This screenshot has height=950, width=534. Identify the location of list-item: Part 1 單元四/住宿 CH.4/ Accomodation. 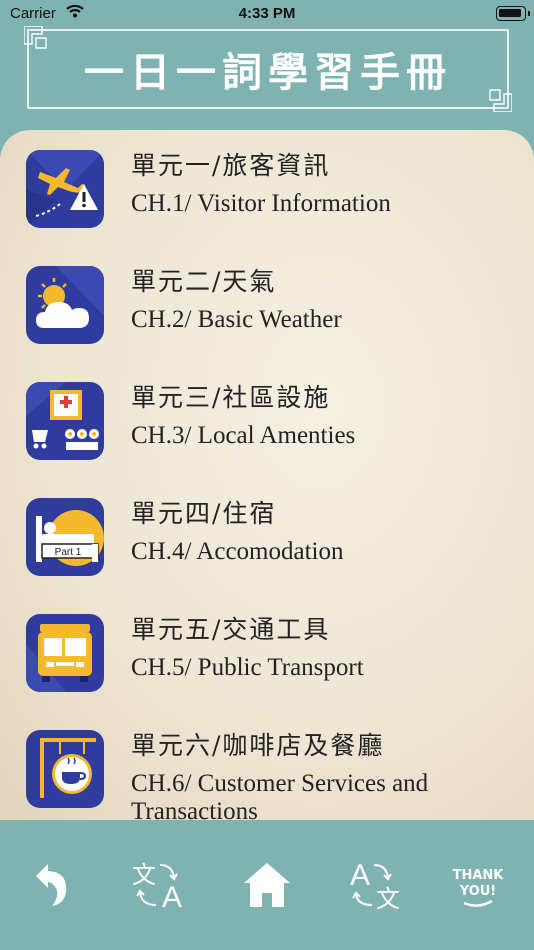
(267, 536).